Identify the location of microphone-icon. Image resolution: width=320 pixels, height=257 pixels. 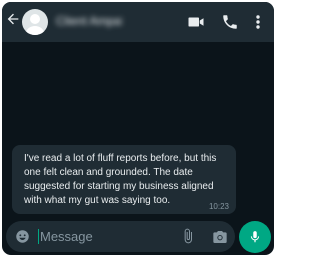
(255, 237).